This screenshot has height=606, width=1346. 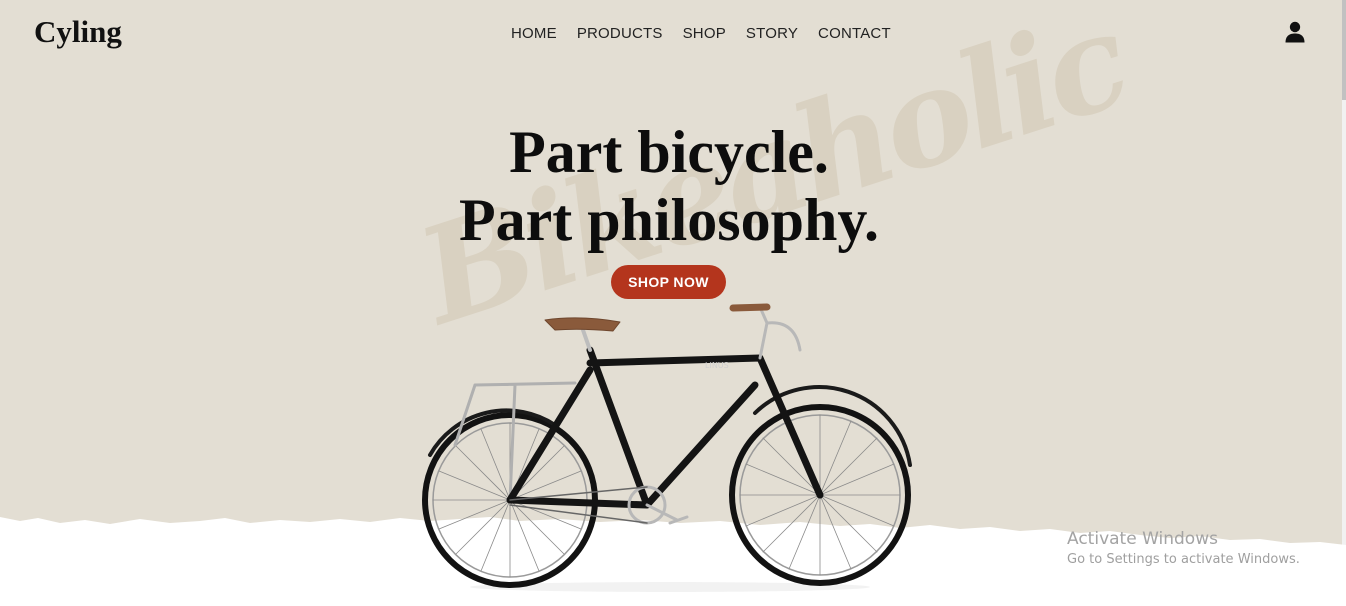 I want to click on scrollbar-thumb, so click(x=1344, y=50).